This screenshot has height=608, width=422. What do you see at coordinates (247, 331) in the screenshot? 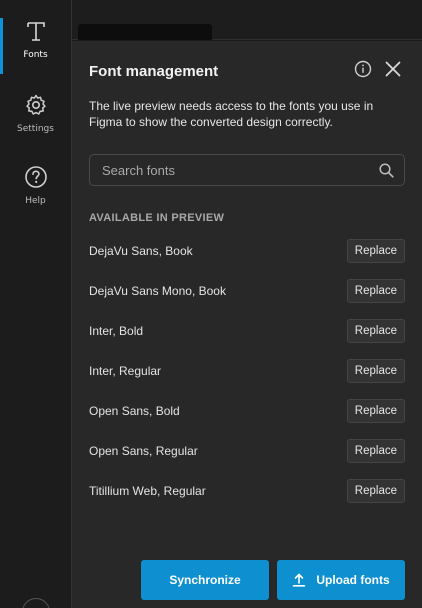
I see `list-item: Inter, Bold Replace` at bounding box center [247, 331].